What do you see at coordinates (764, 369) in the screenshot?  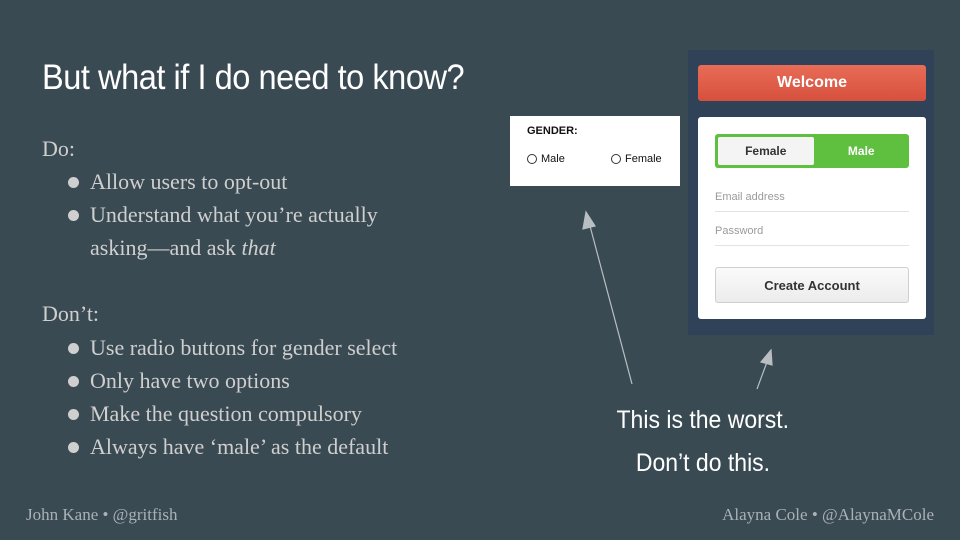 I see `arrow-to-signup` at bounding box center [764, 369].